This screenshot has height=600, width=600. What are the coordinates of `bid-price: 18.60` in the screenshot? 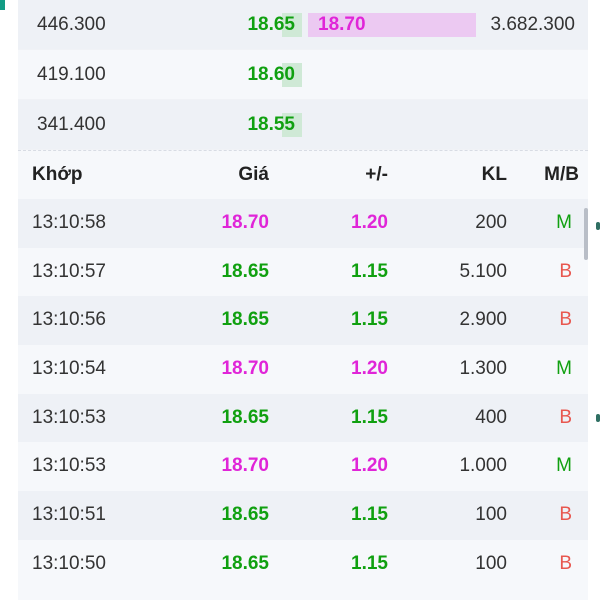 It's located at (271, 74).